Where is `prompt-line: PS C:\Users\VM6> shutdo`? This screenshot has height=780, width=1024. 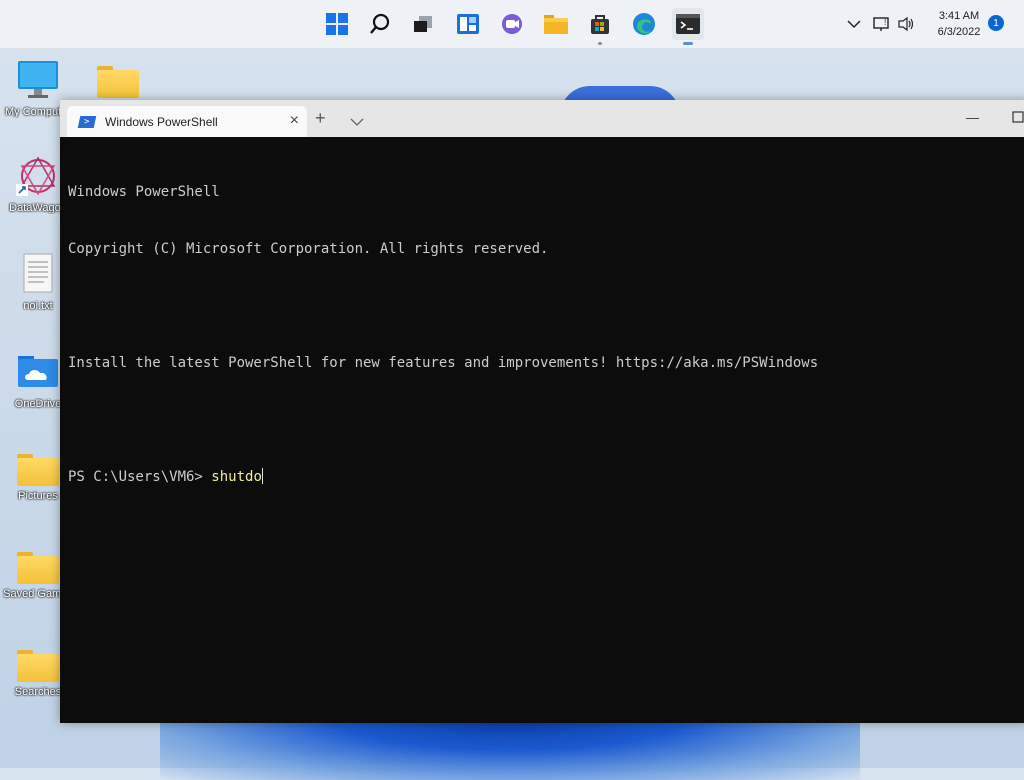 prompt-line: PS C:\Users\VM6> shutdo is located at coordinates (545, 477).